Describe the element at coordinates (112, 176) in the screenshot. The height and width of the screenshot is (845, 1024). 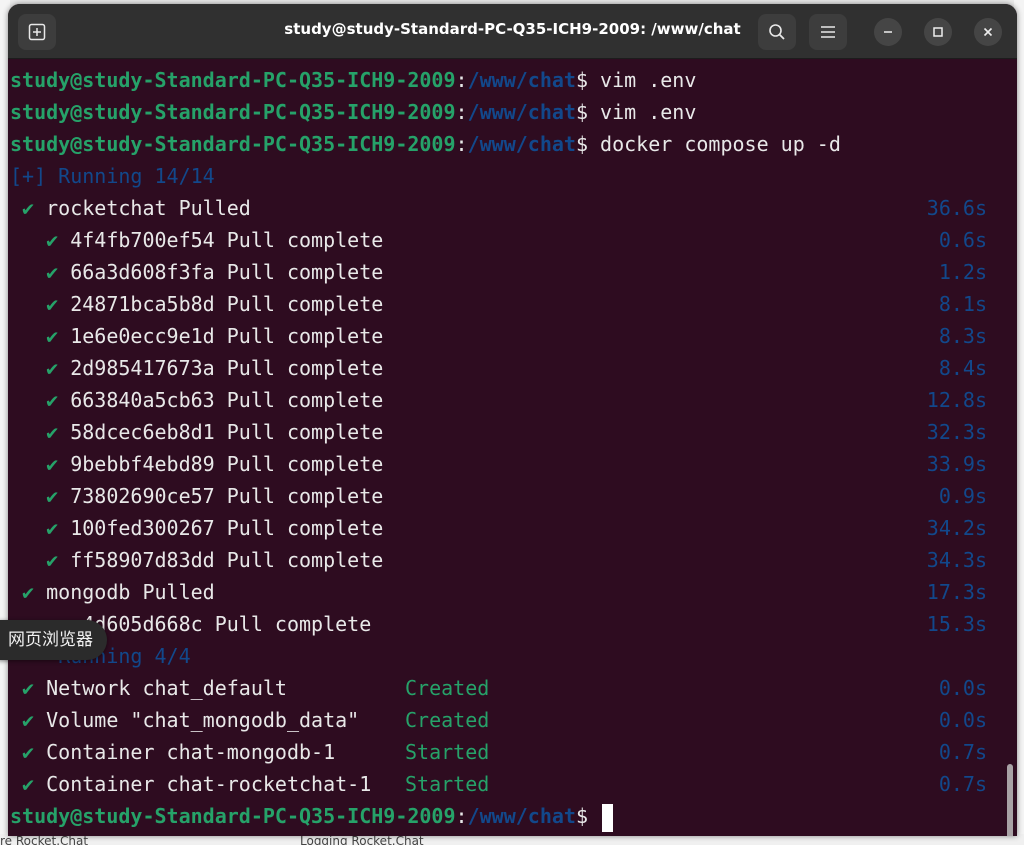
I see `running-status: [+] Running 14/14` at that location.